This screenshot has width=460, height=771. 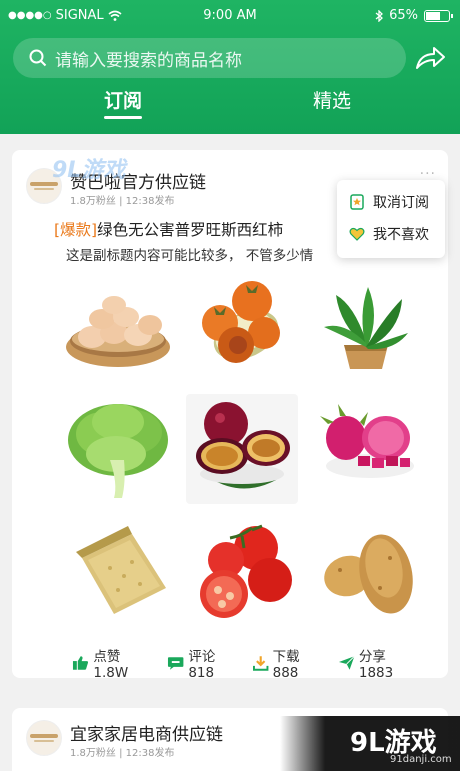 I want to click on product-image-potatoes, so click(x=366, y=573).